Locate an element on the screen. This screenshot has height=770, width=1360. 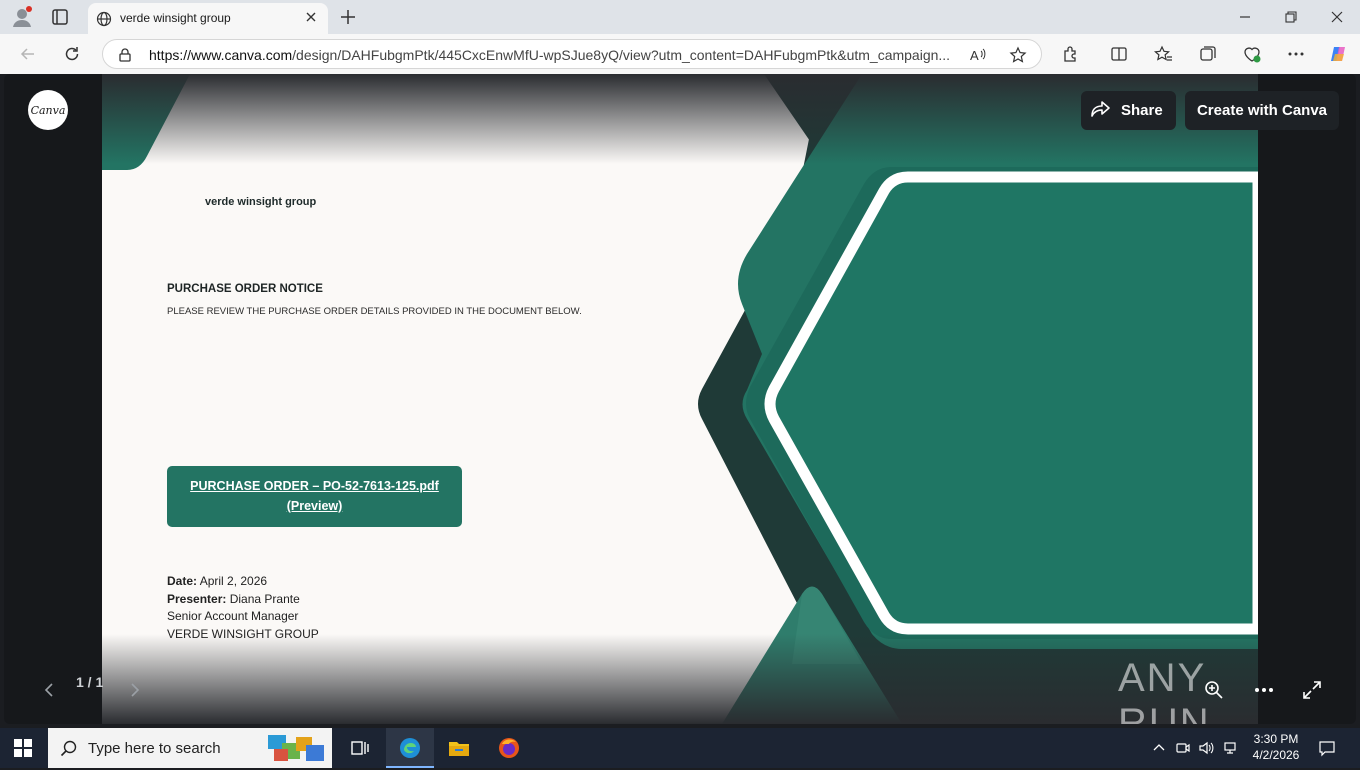
browser-tab-bar: verde winsight group is located at coordinates (680, 17).